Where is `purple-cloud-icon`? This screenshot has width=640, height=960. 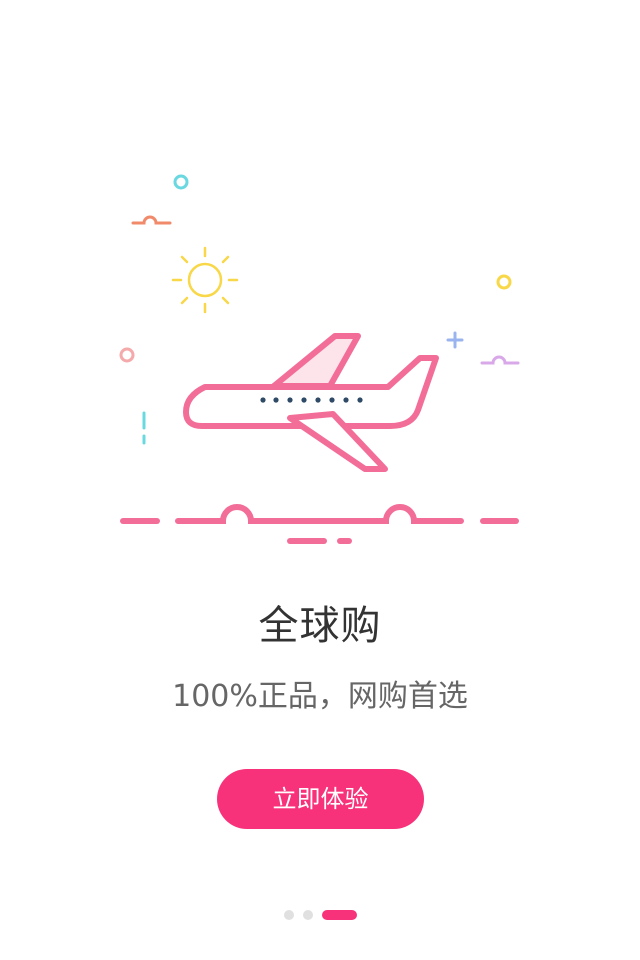 purple-cloud-icon is located at coordinates (500, 360).